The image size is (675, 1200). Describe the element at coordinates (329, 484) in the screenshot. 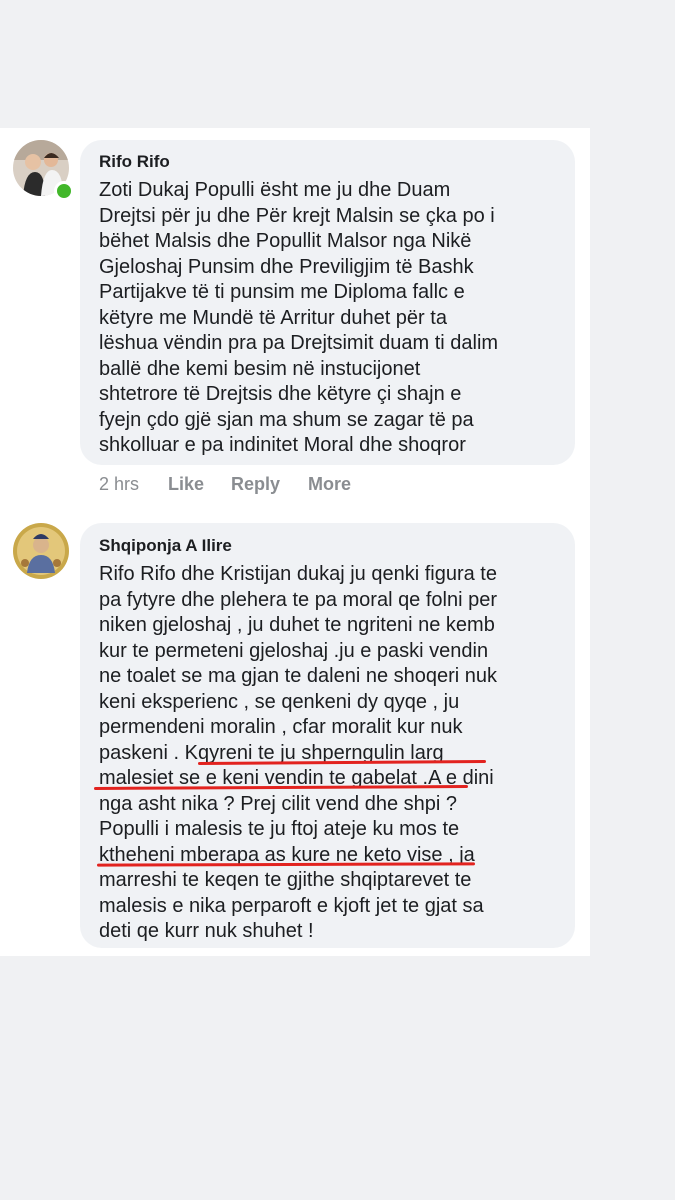

I see `more-button: More` at that location.